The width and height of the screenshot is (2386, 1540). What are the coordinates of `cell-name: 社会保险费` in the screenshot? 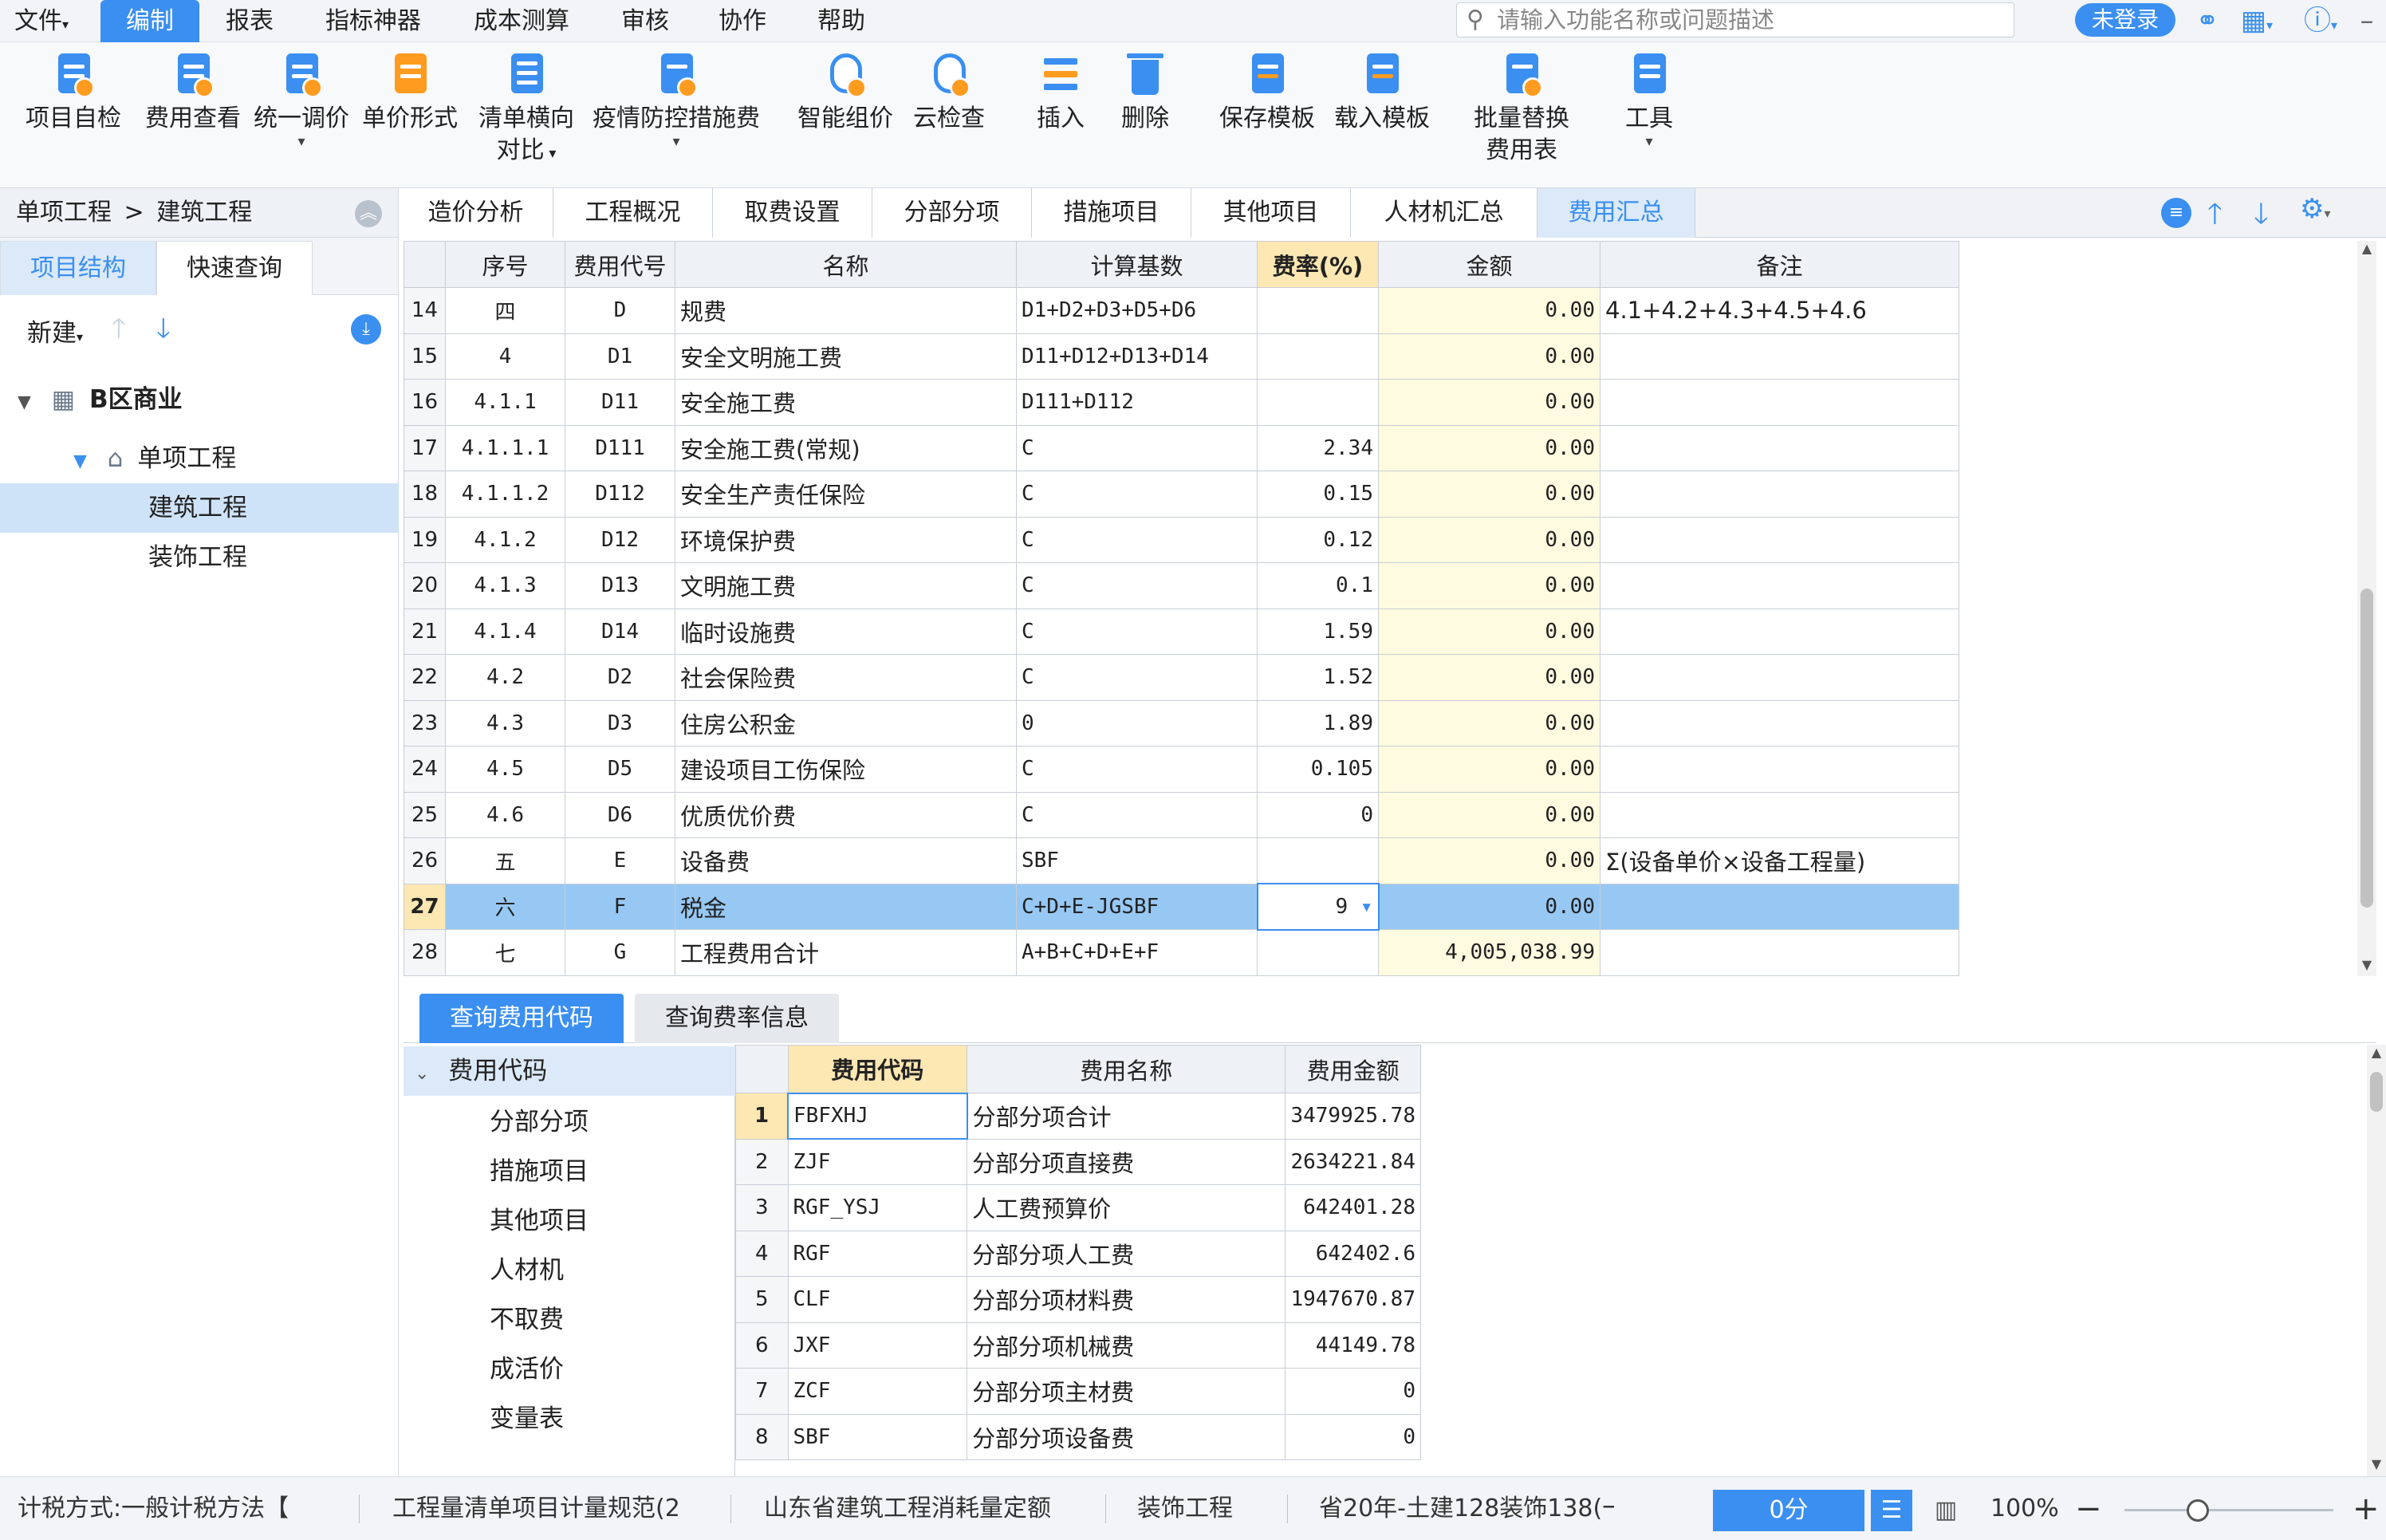 It's located at (846, 677).